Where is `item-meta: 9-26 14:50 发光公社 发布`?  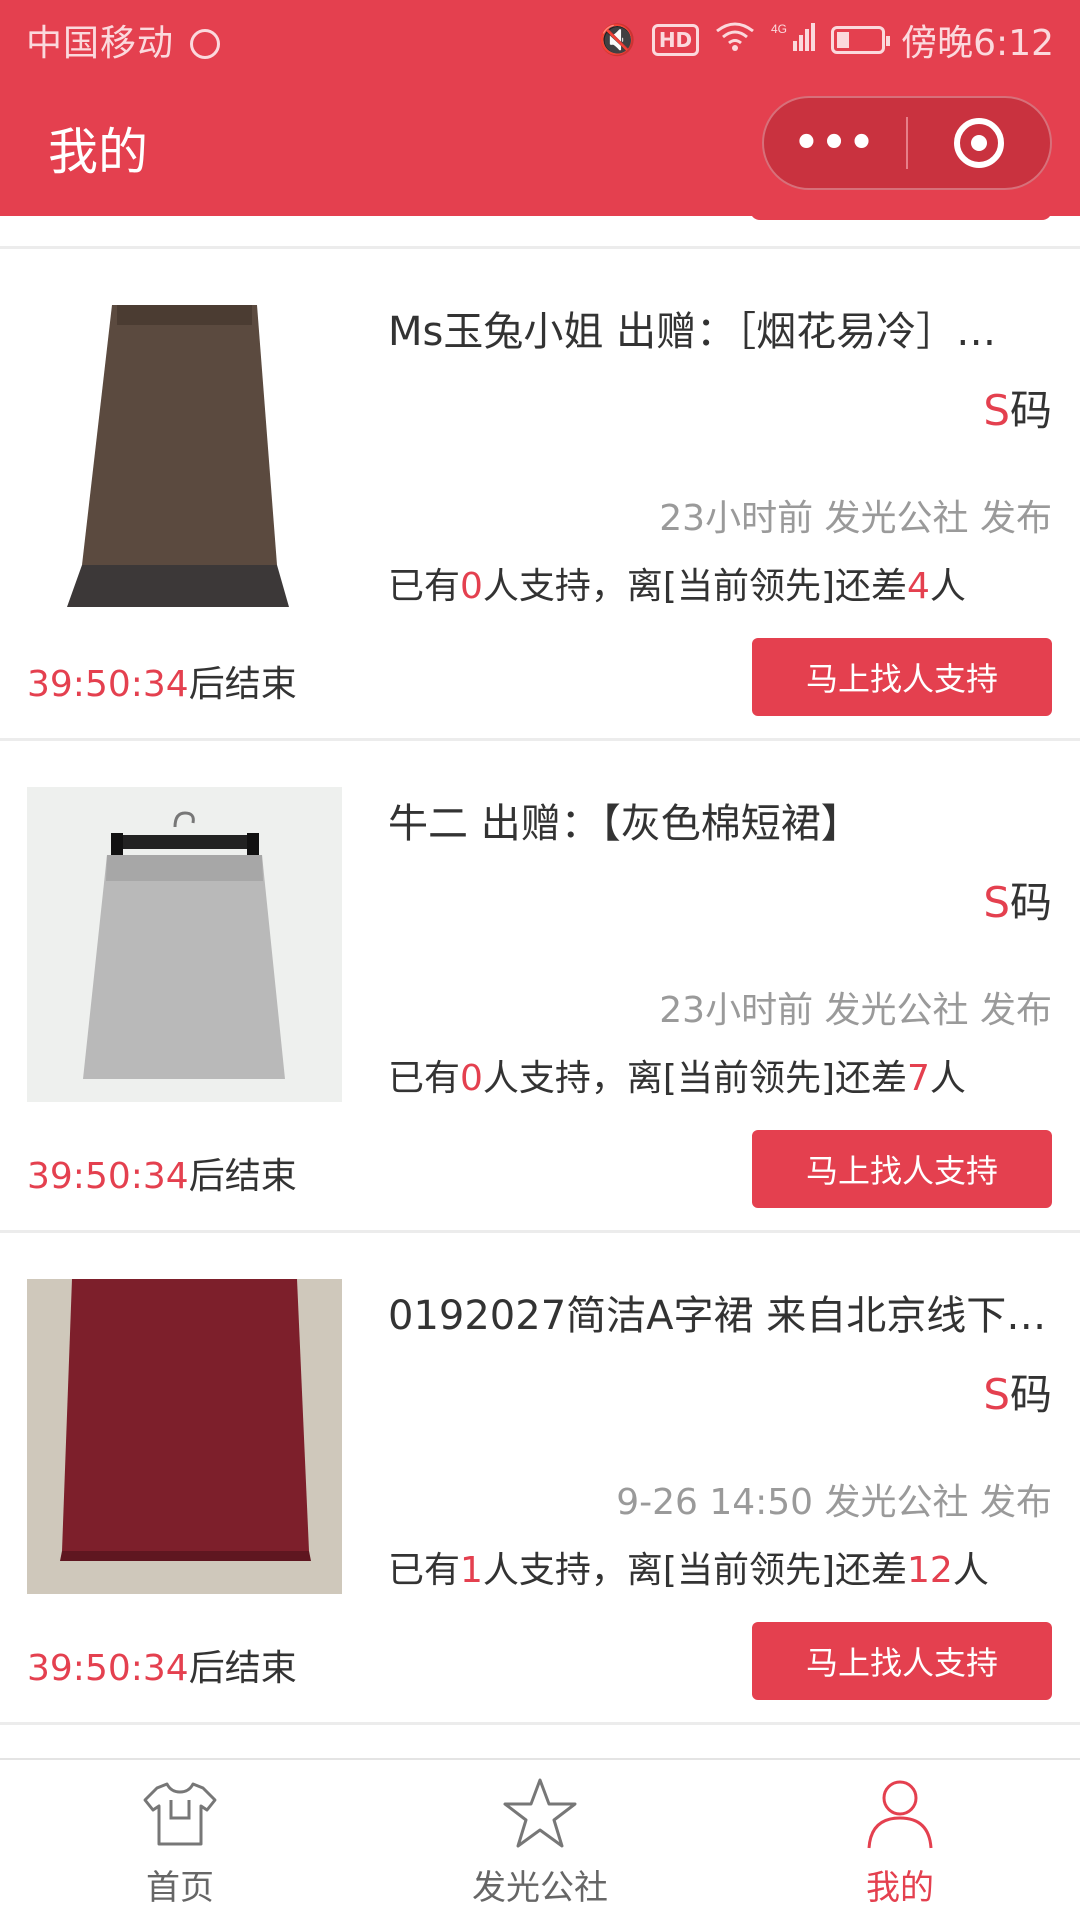 item-meta: 9-26 14:50 发光公社 发布 is located at coordinates (834, 1499).